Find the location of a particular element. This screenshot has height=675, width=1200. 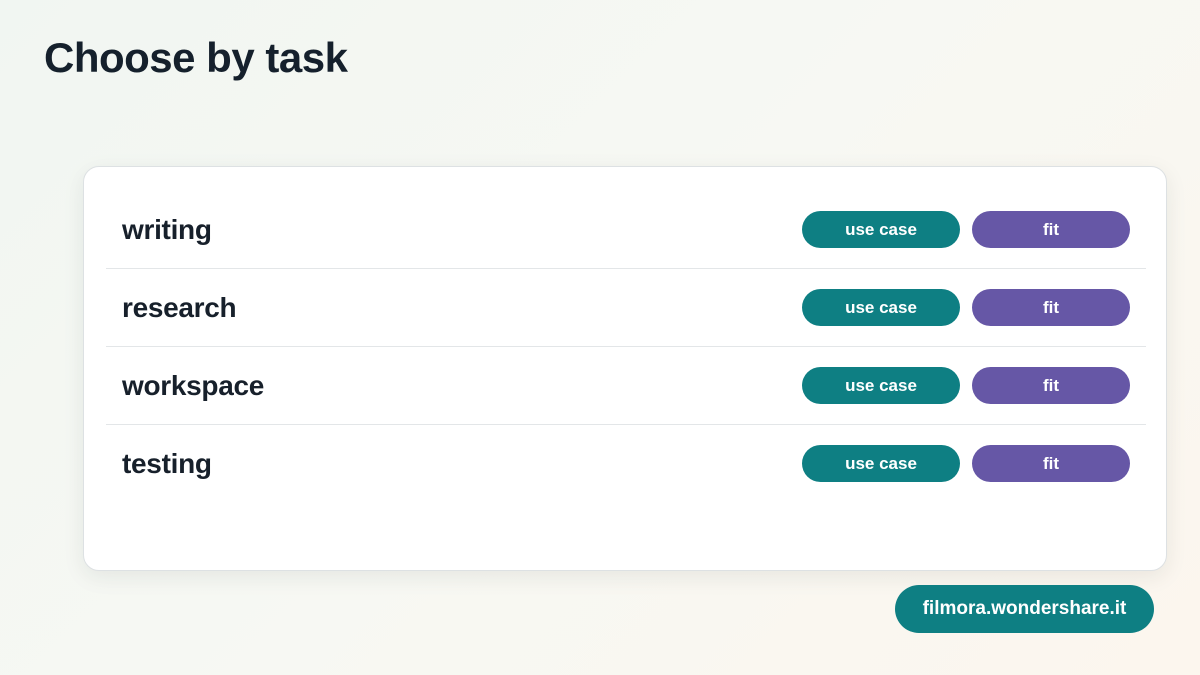

task-row-research: research use case fit is located at coordinates (626, 308).